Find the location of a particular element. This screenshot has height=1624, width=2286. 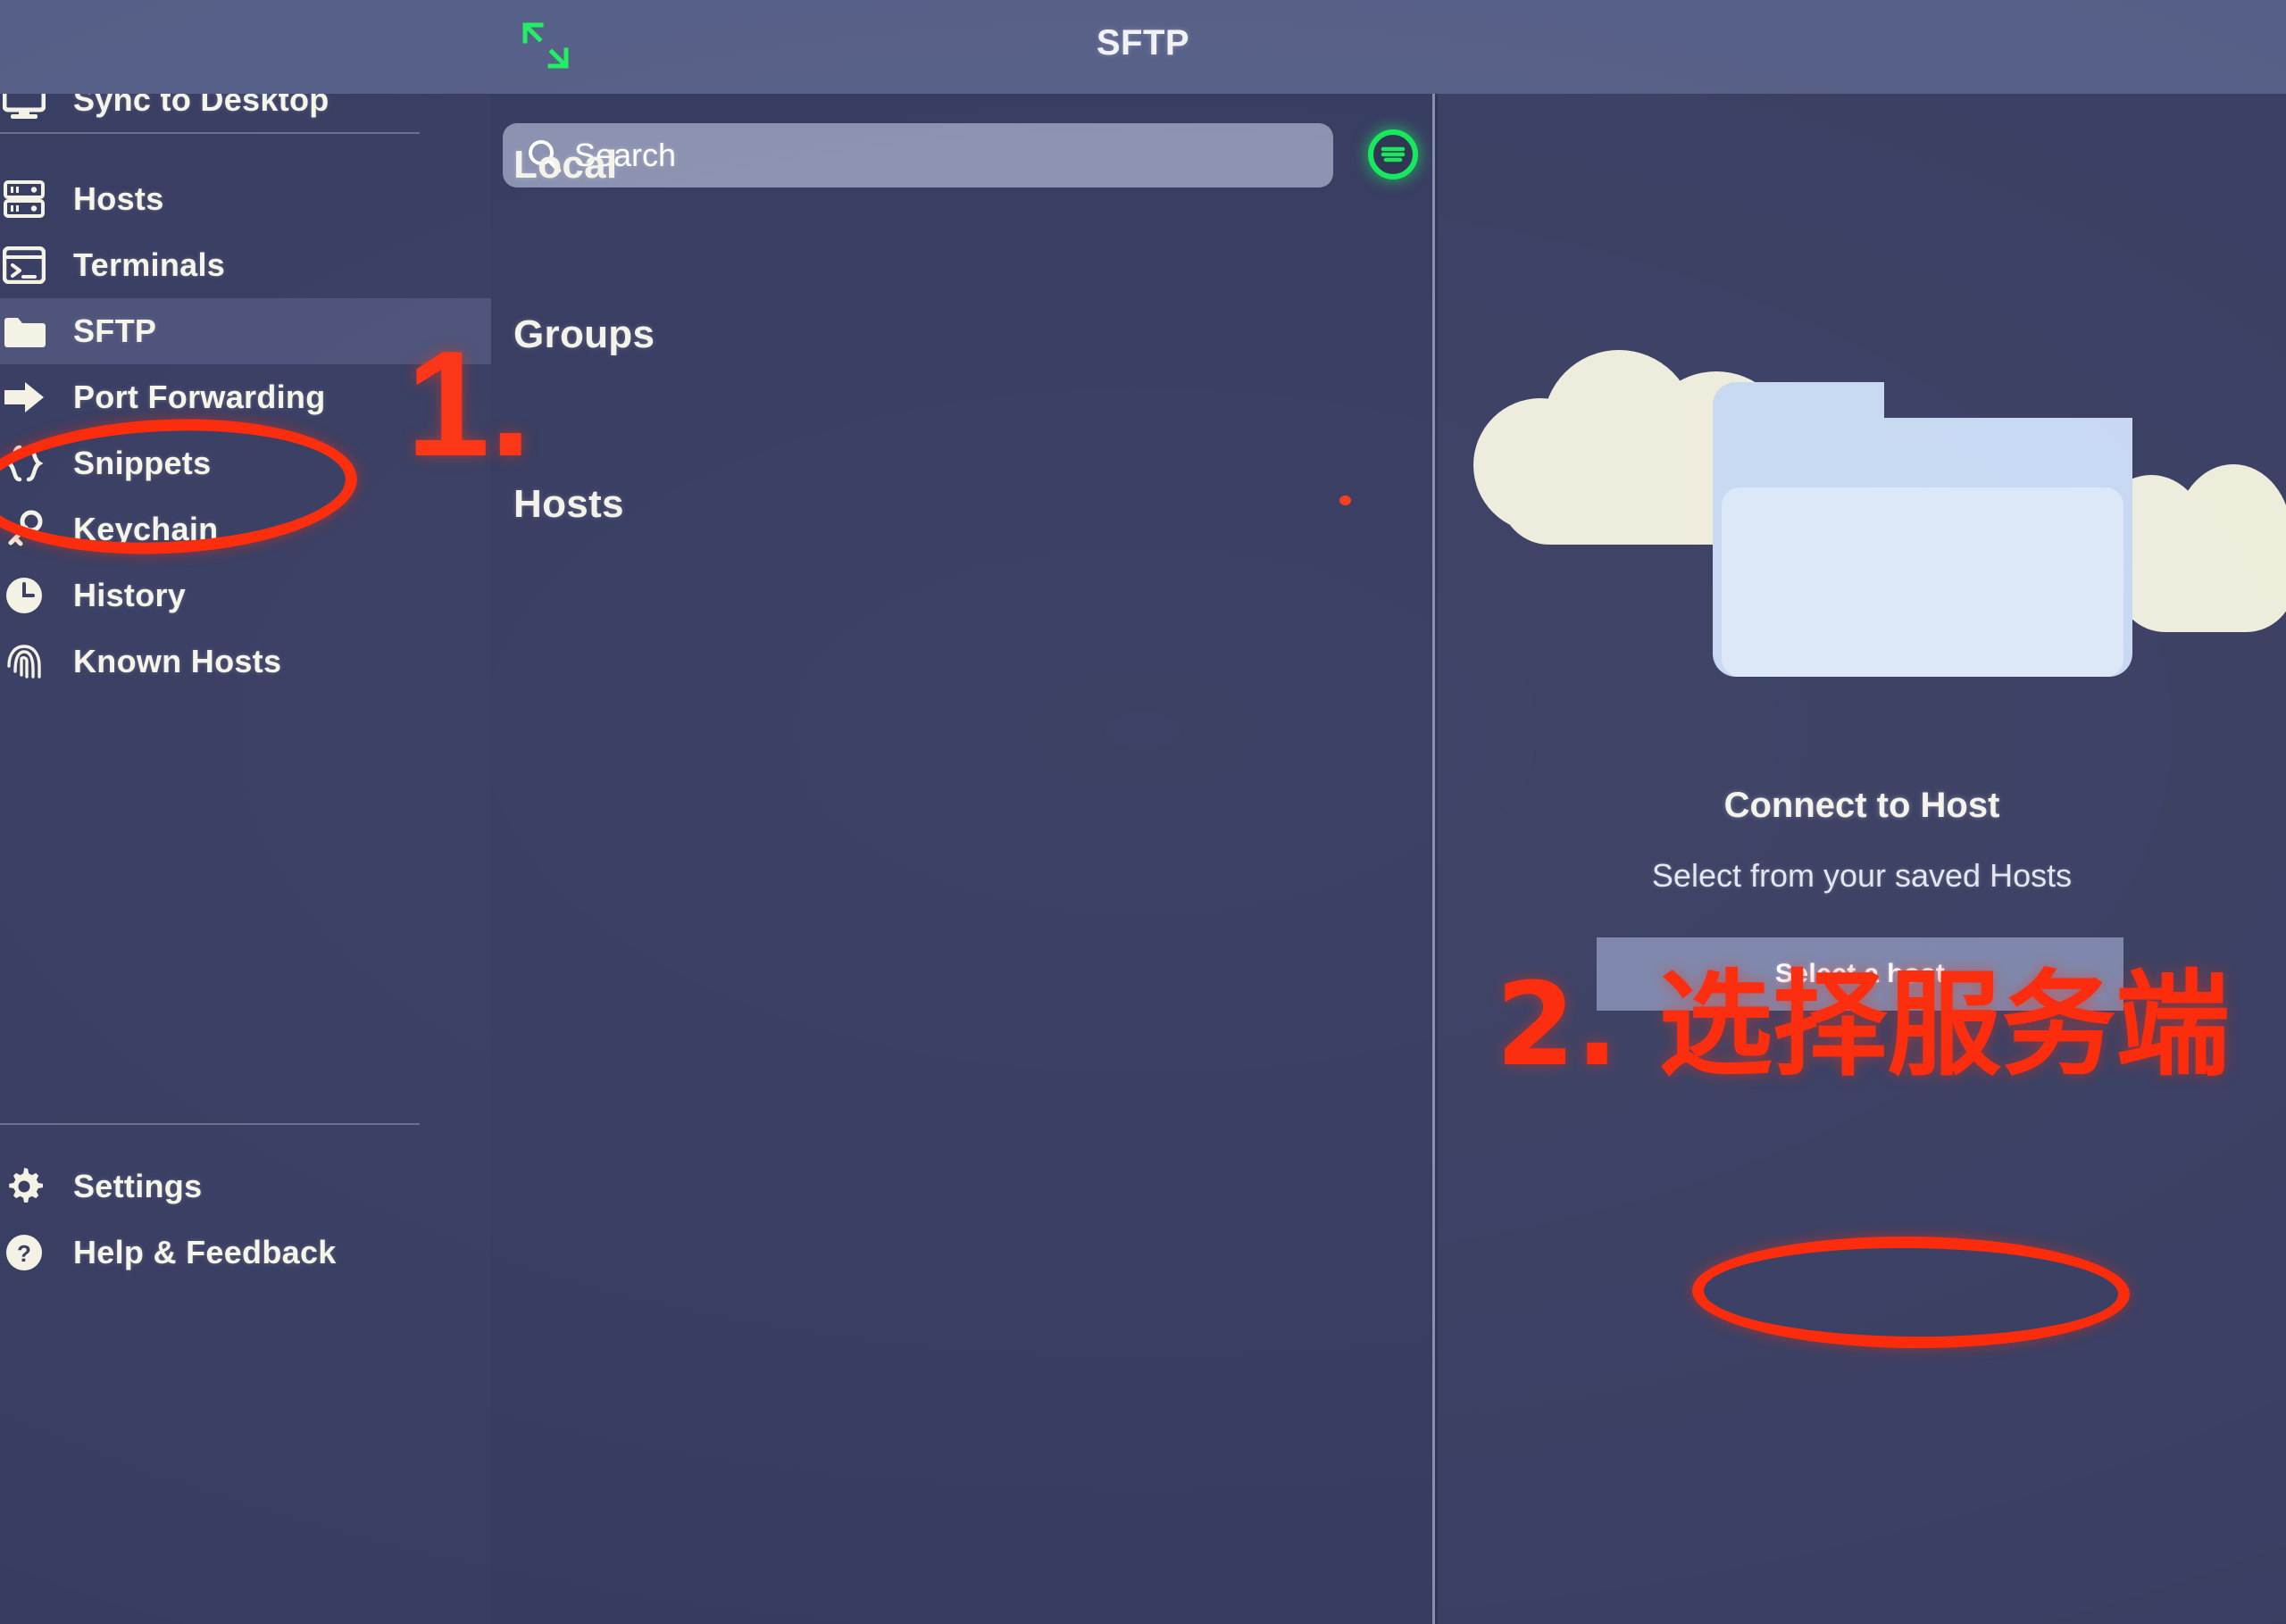

page-title: SFTP is located at coordinates (1143, 42).